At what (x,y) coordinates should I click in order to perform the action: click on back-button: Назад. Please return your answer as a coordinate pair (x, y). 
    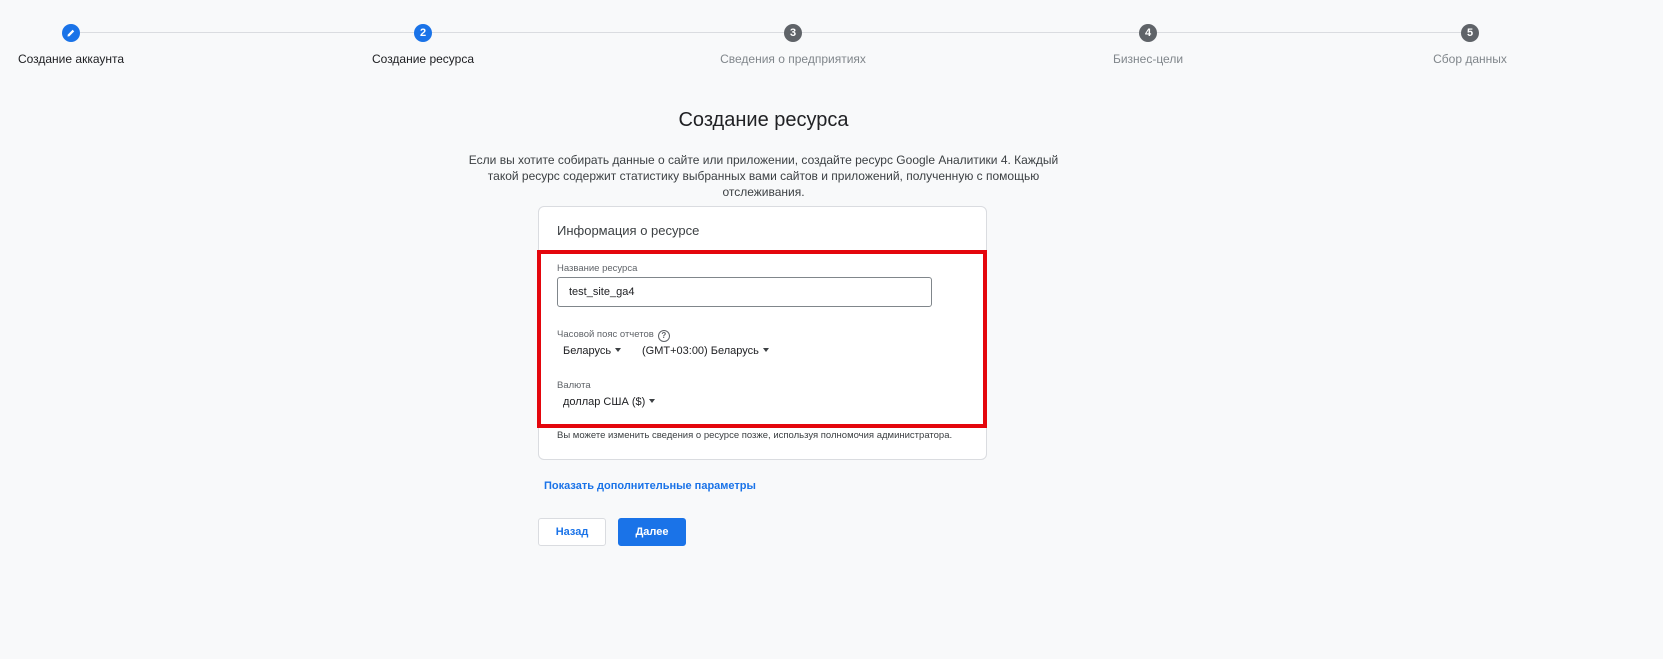
    Looking at the image, I should click on (572, 532).